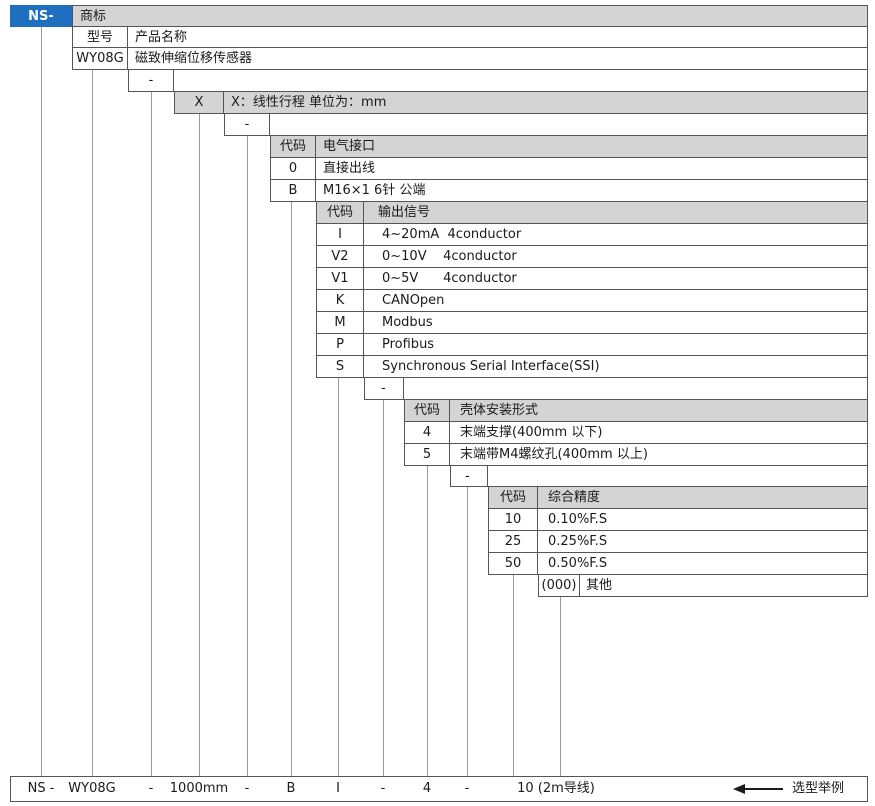 This screenshot has width=875, height=806. What do you see at coordinates (293, 147) in the screenshot?
I see `electrical-header-code: 代码` at bounding box center [293, 147].